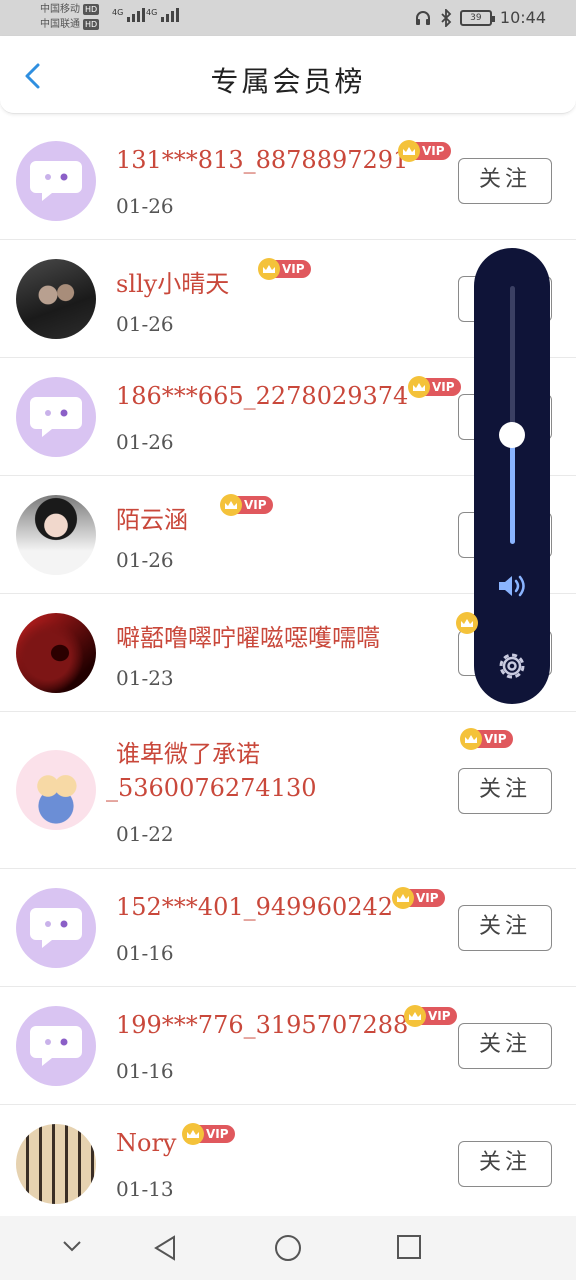 Image resolution: width=576 pixels, height=1280 pixels. Describe the element at coordinates (72, 1246) in the screenshot. I see `chevron-down-icon` at that location.